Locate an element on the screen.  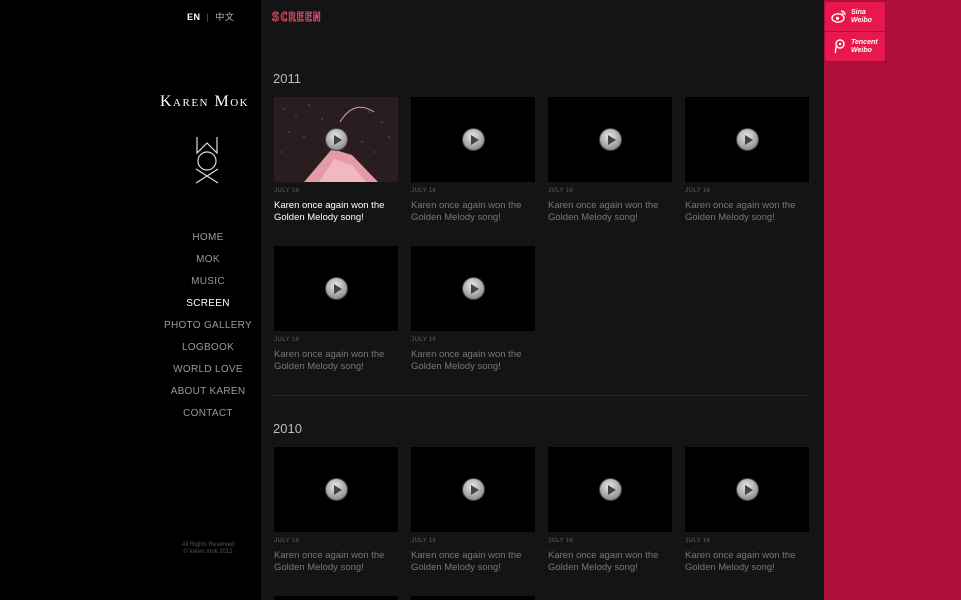
section-divider is located at coordinates (541, 395).